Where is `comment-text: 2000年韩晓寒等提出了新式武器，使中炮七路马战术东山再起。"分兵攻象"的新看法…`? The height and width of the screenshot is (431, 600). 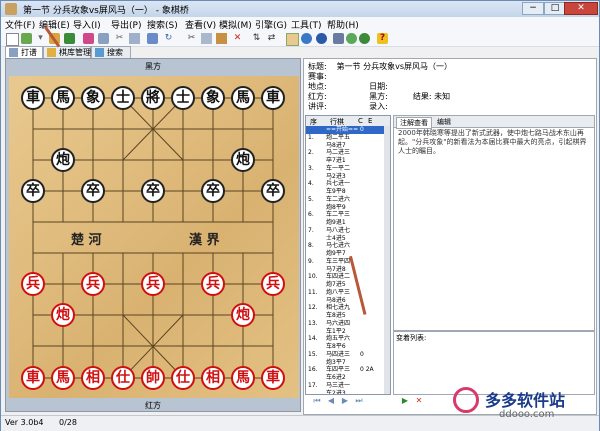 comment-text: 2000年韩晓寒等提出了新式武器，使中炮七路马战术东山再起。"分兵攻象"的新看法… is located at coordinates (493, 142).